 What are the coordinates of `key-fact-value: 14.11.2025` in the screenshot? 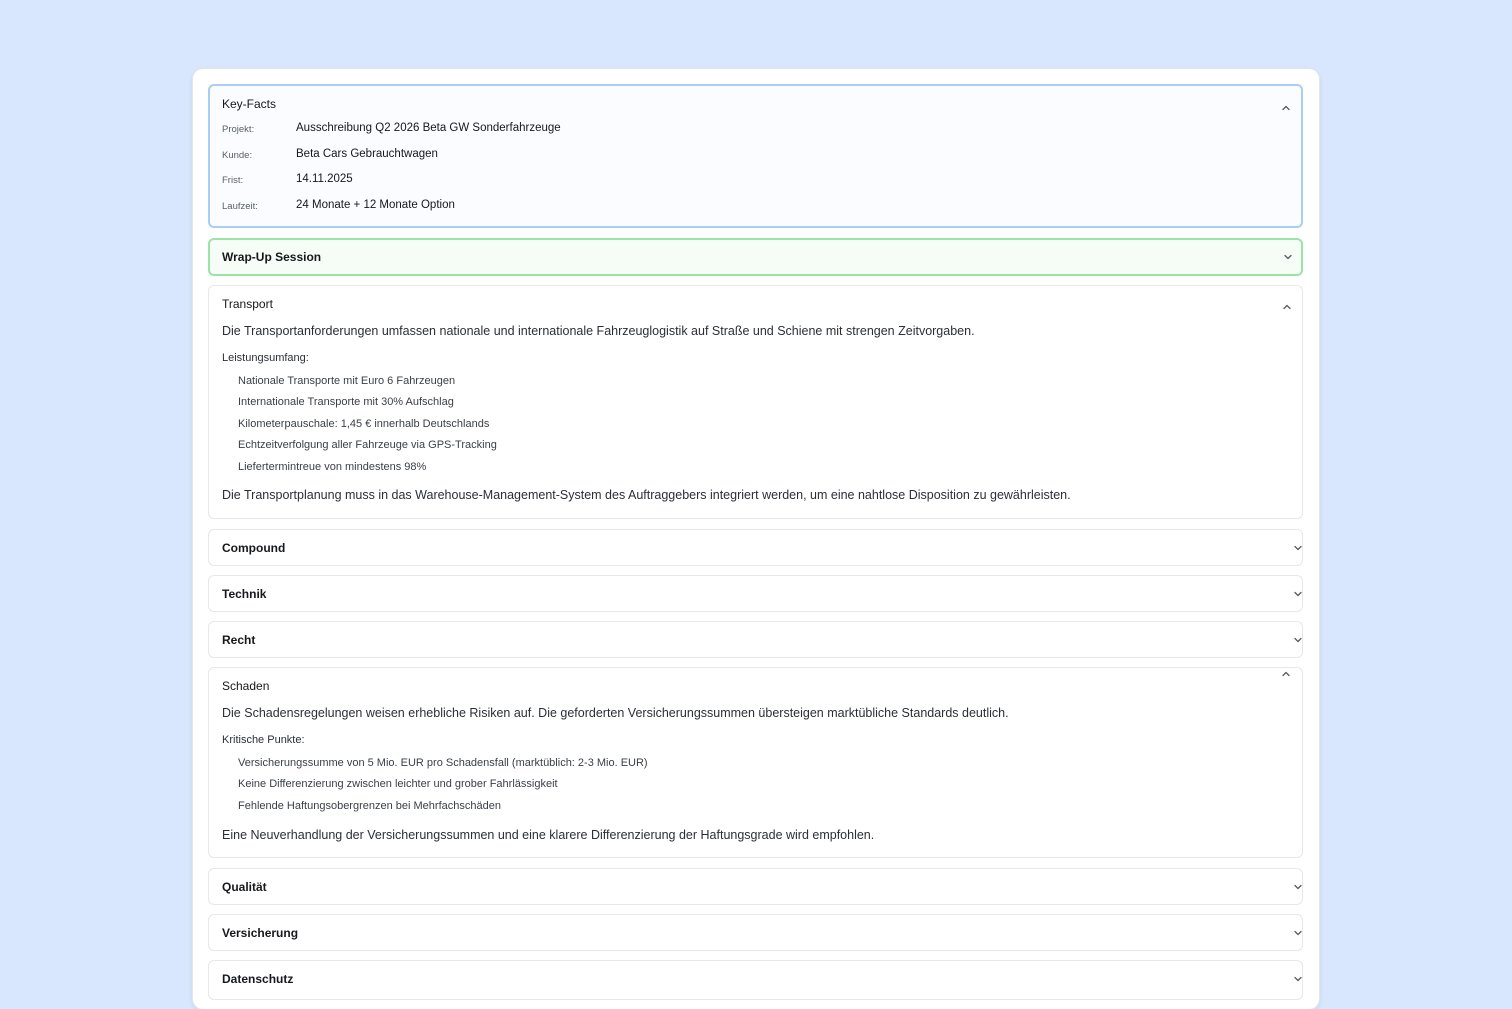 It's located at (324, 179).